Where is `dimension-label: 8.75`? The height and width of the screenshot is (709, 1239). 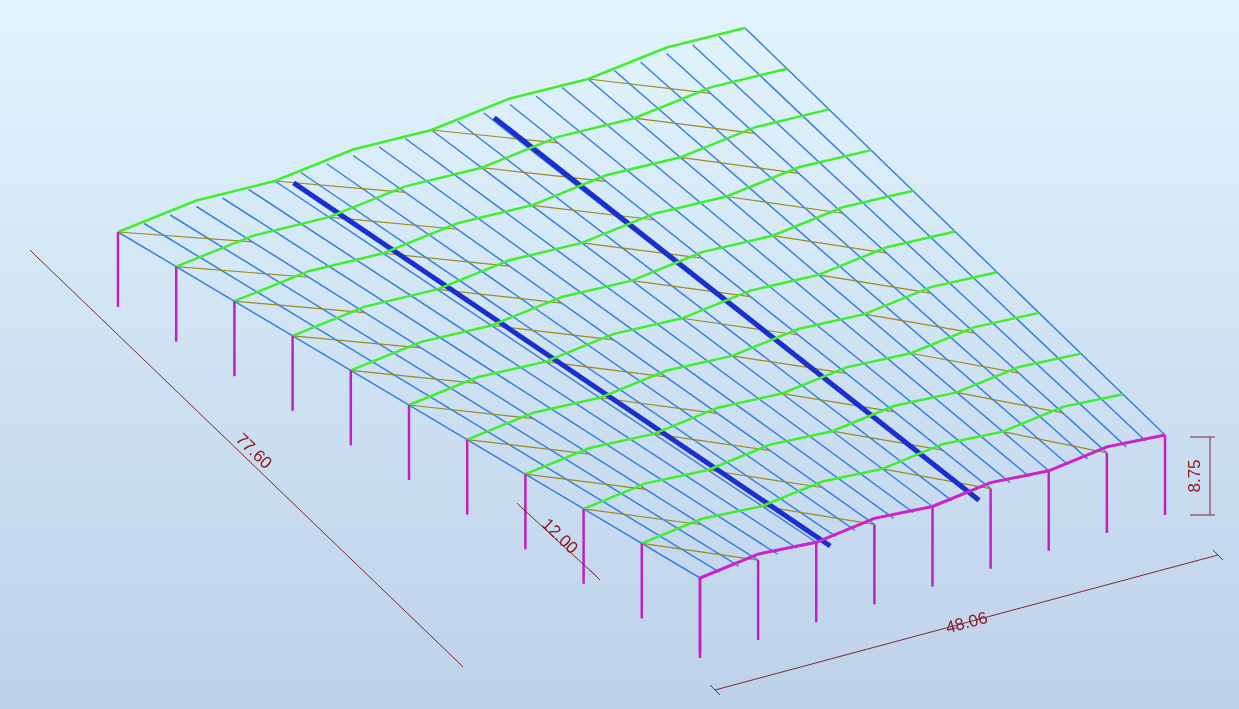
dimension-label: 8.75 is located at coordinates (1194, 476).